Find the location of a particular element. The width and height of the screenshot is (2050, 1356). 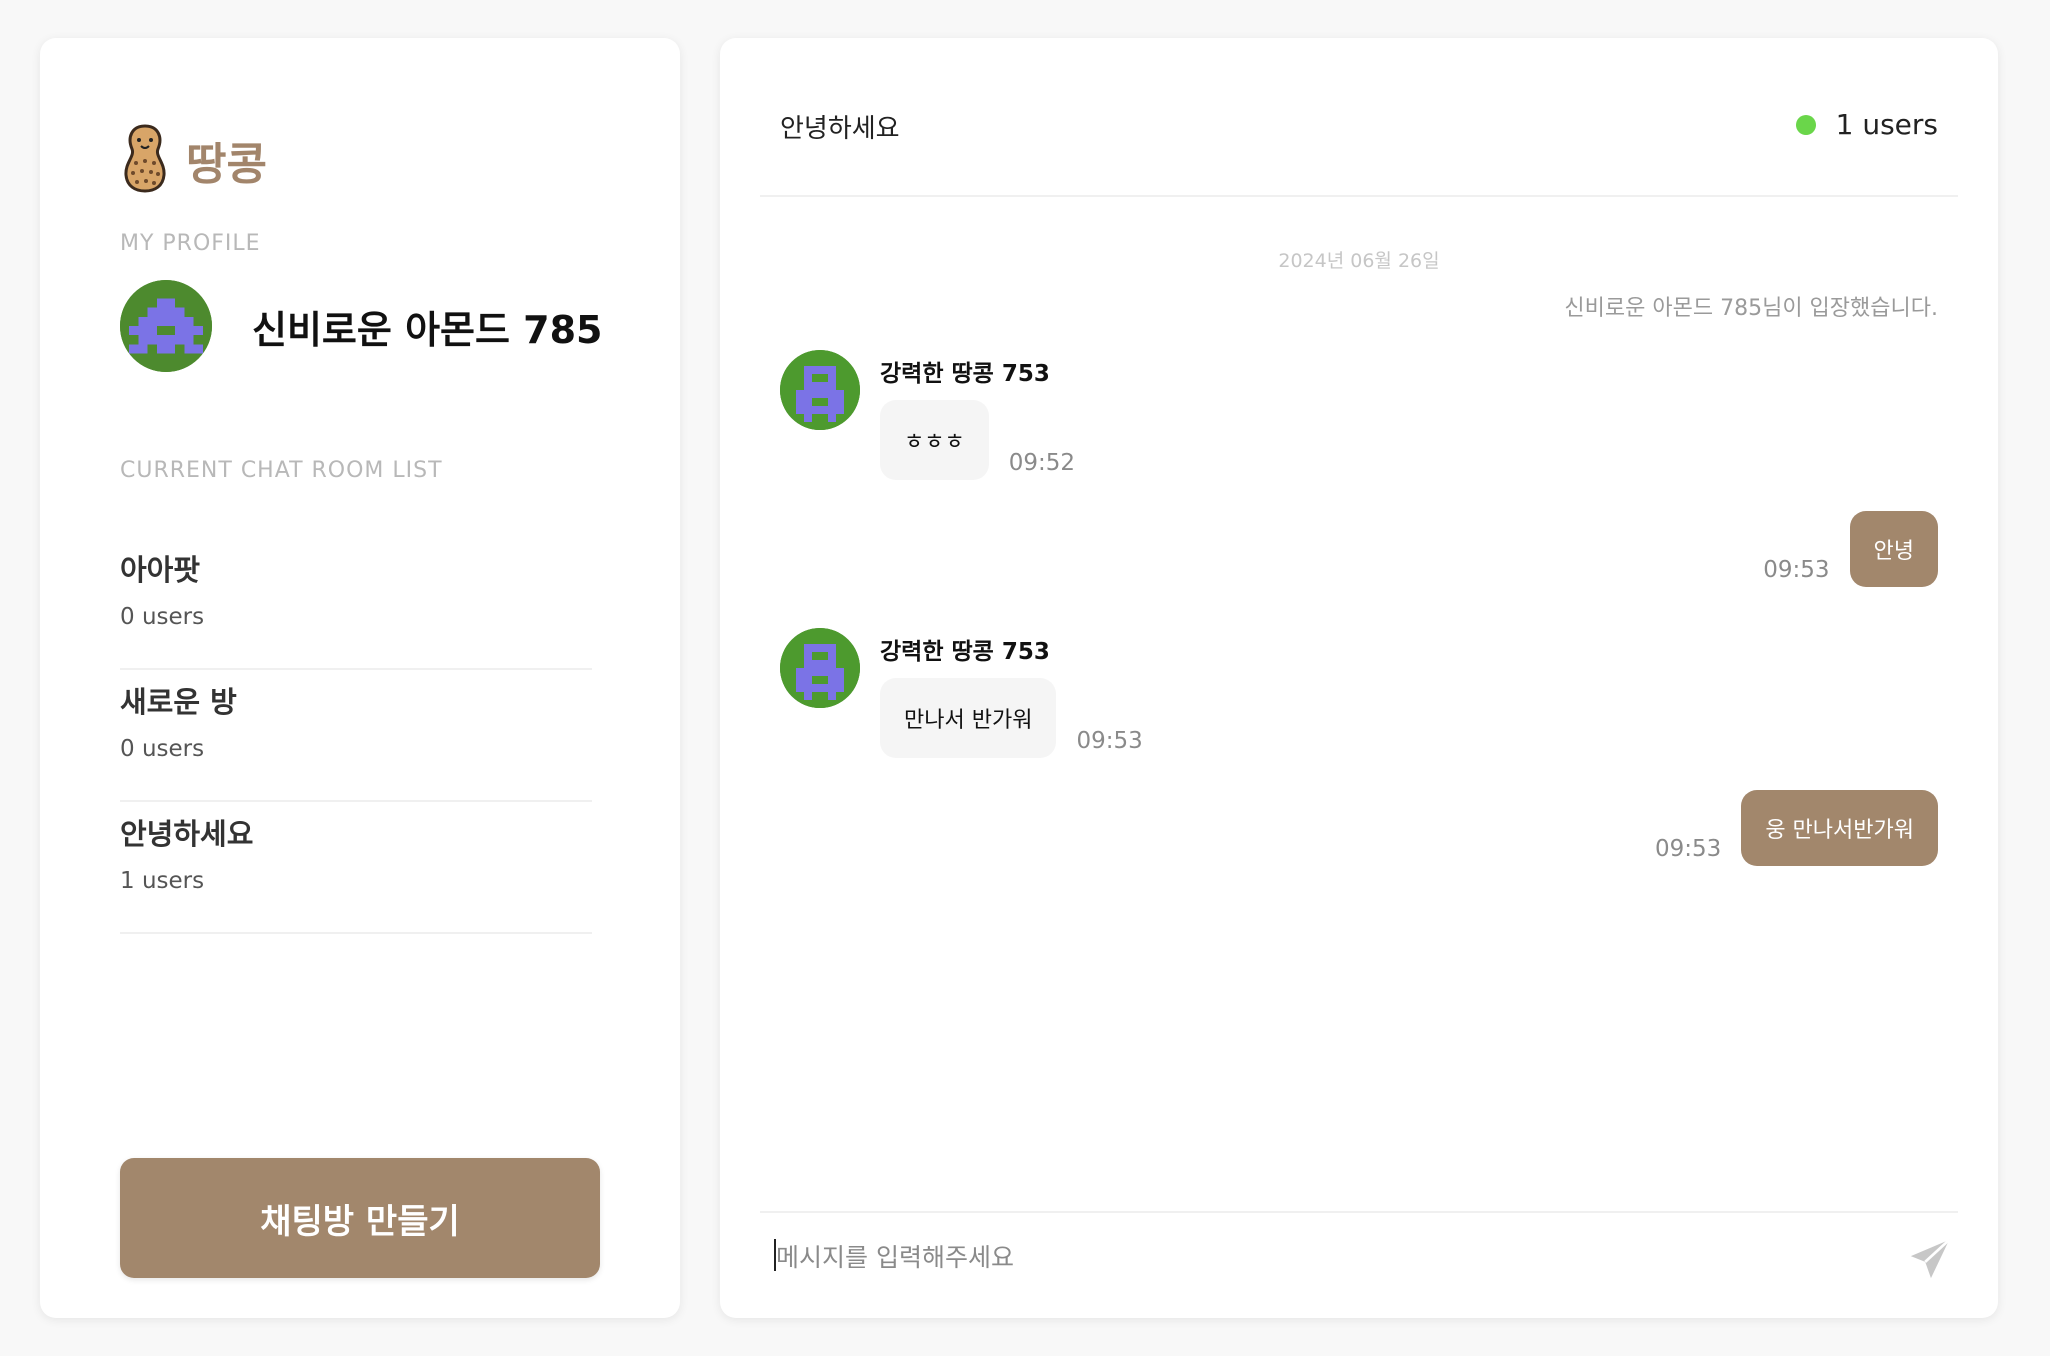

send-button is located at coordinates (1930, 1261).